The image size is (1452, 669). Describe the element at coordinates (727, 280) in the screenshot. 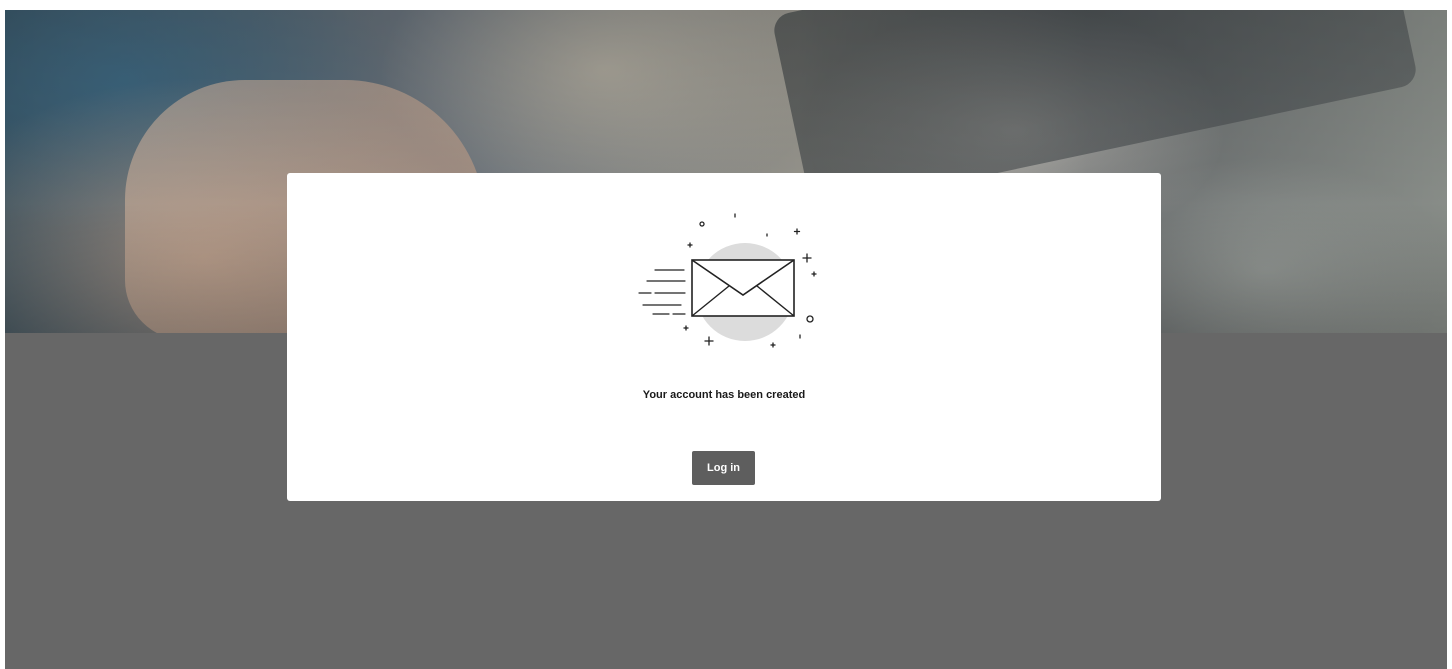

I see `envelope-sent-icon` at that location.